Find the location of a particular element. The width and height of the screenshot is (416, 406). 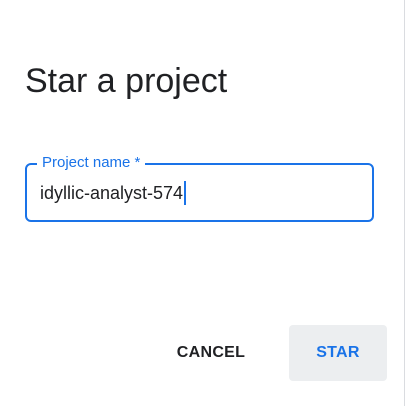

project-name-label: Project name * is located at coordinates (91, 163).